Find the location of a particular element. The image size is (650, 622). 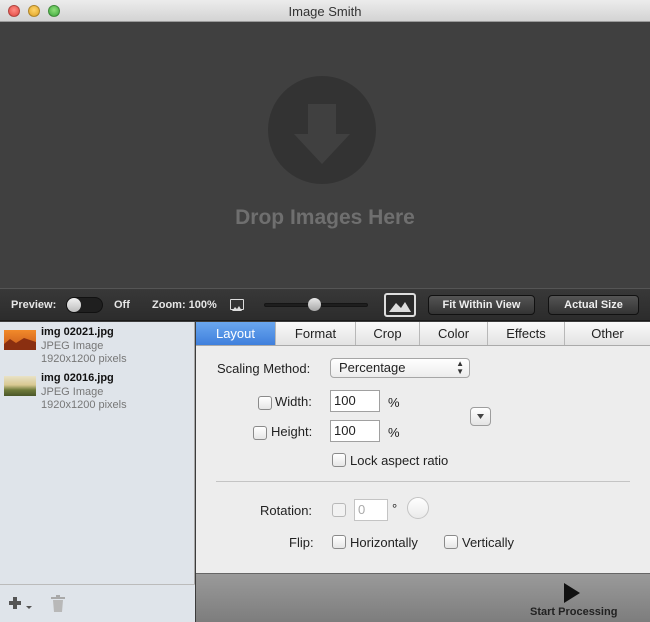

window-title: Image Smith is located at coordinates (325, 11).